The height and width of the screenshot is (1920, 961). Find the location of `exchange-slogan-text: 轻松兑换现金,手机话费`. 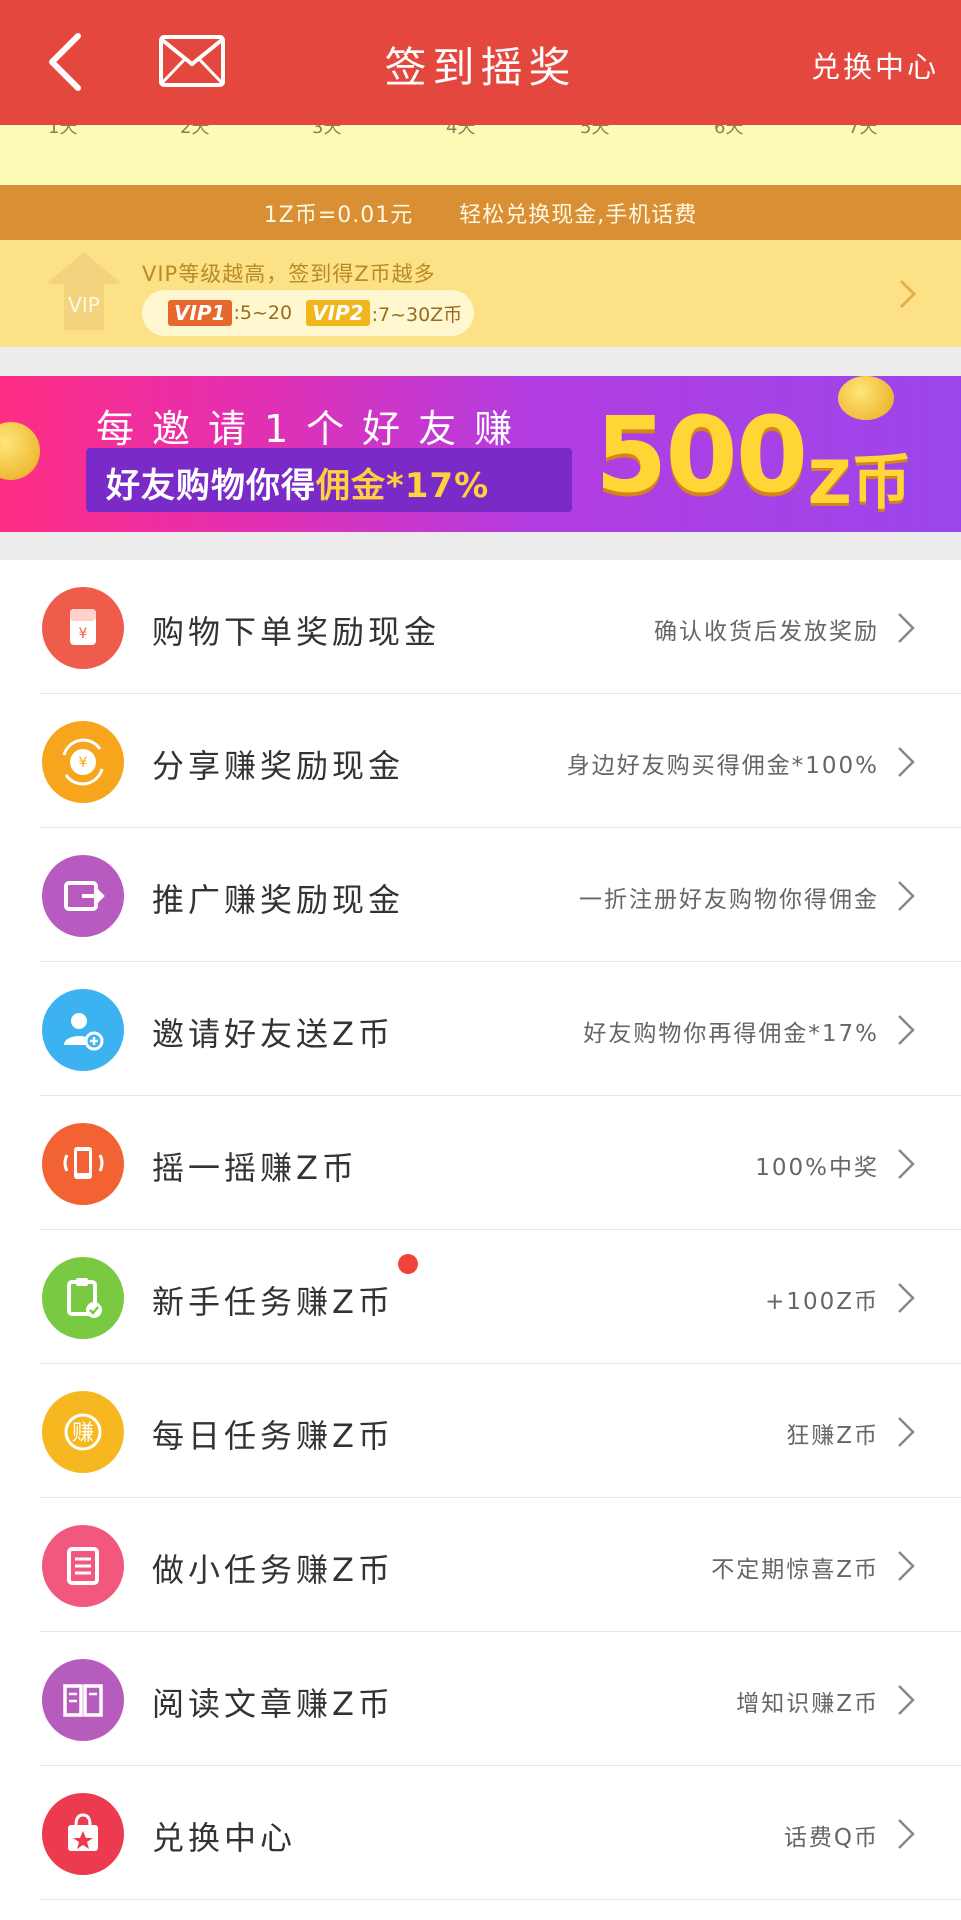

exchange-slogan-text: 轻松兑换现金,手机话费 is located at coordinates (578, 215).